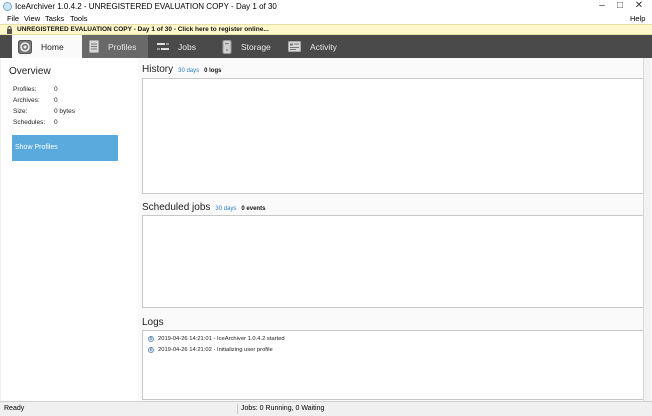 This screenshot has width=652, height=416. I want to click on maximize-button: □, so click(620, 6).